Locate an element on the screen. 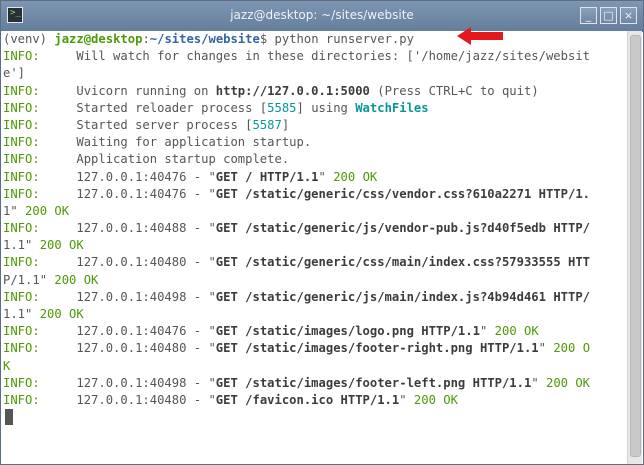  log-text: 127.0.0.1:40488 - " is located at coordinates (127, 228).